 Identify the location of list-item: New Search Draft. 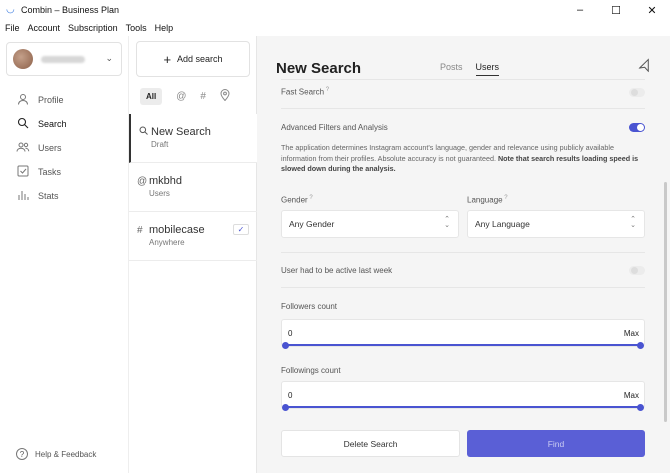
(193, 138).